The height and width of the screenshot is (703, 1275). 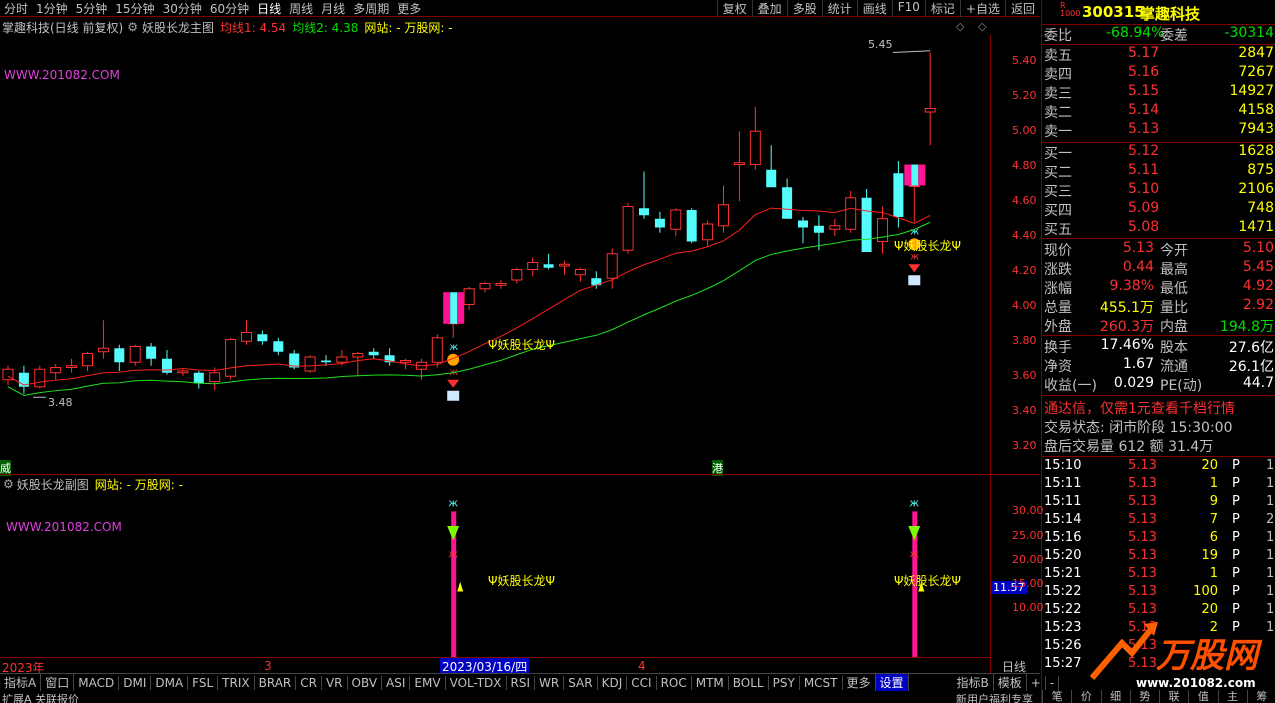 What do you see at coordinates (994, 697) in the screenshot?
I see `footer-right: 新用户福利专享` at bounding box center [994, 697].